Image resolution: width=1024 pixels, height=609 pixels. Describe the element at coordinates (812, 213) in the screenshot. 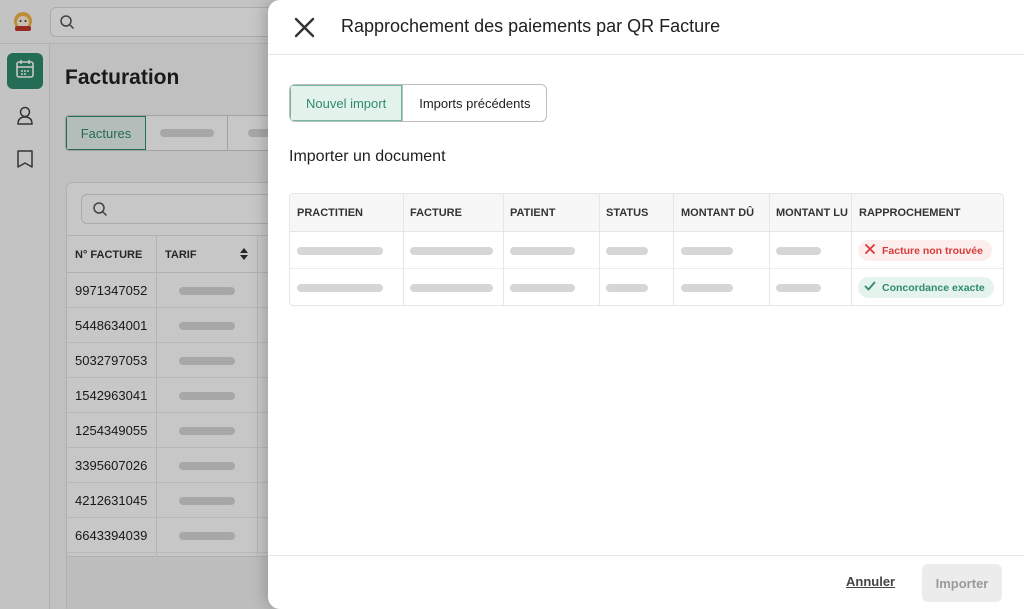

I see `column-header-montant-lu: MONTANT LU` at that location.